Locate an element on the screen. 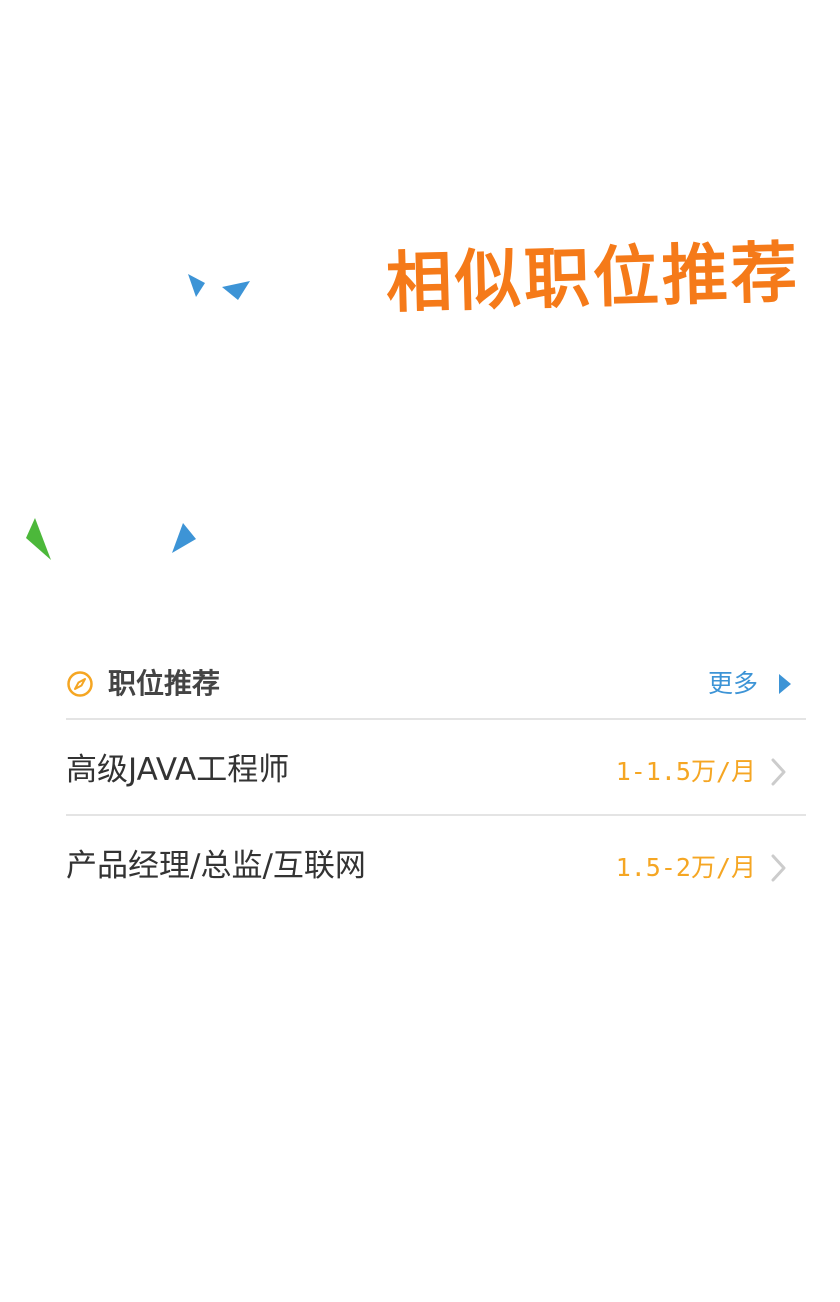  job-salary: 1-1.5万/月 is located at coordinates (685, 771).